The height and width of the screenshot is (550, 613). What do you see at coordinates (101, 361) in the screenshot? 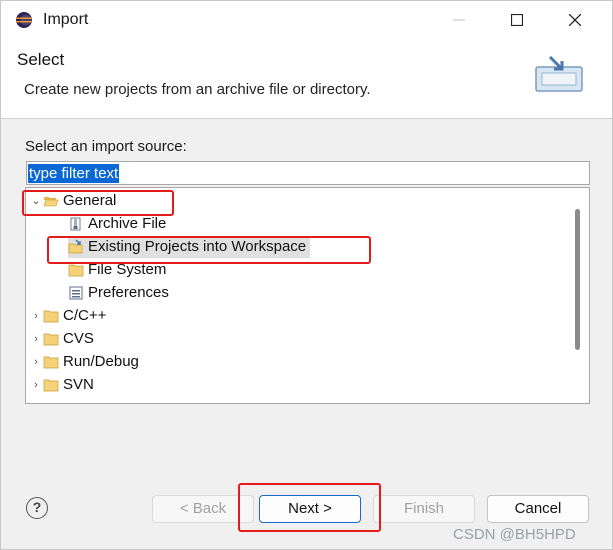
I see `tree-item-label: Run/Debug` at bounding box center [101, 361].